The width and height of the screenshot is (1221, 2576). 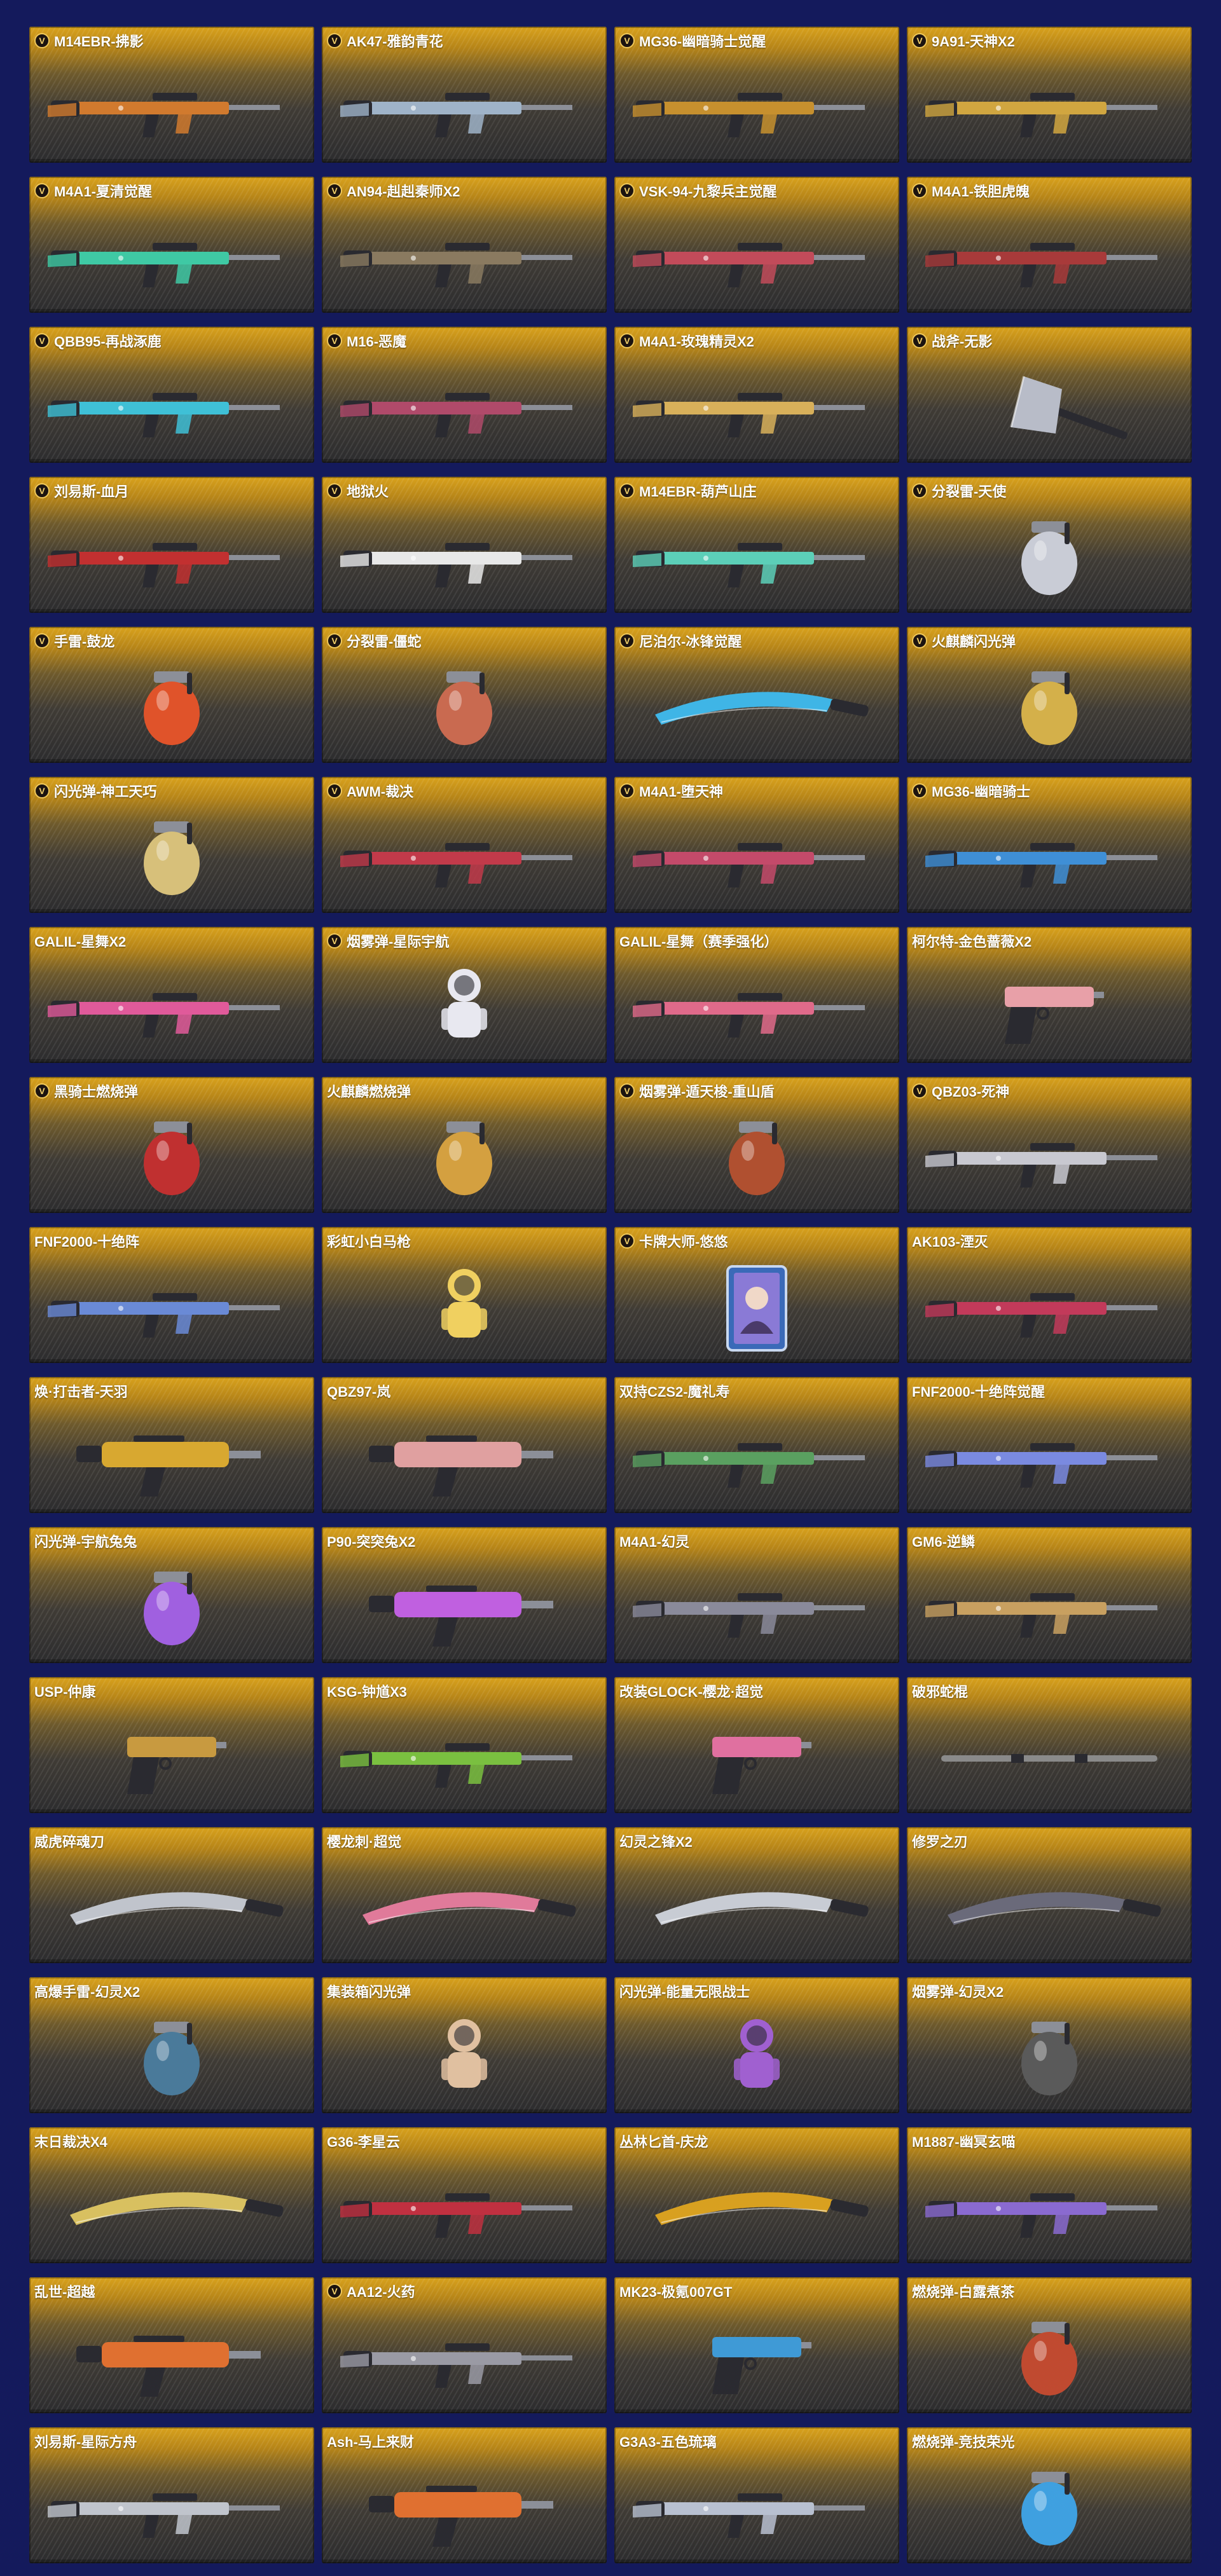 I want to click on weapon-card: V AK47-雅韵青花, so click(x=464, y=95).